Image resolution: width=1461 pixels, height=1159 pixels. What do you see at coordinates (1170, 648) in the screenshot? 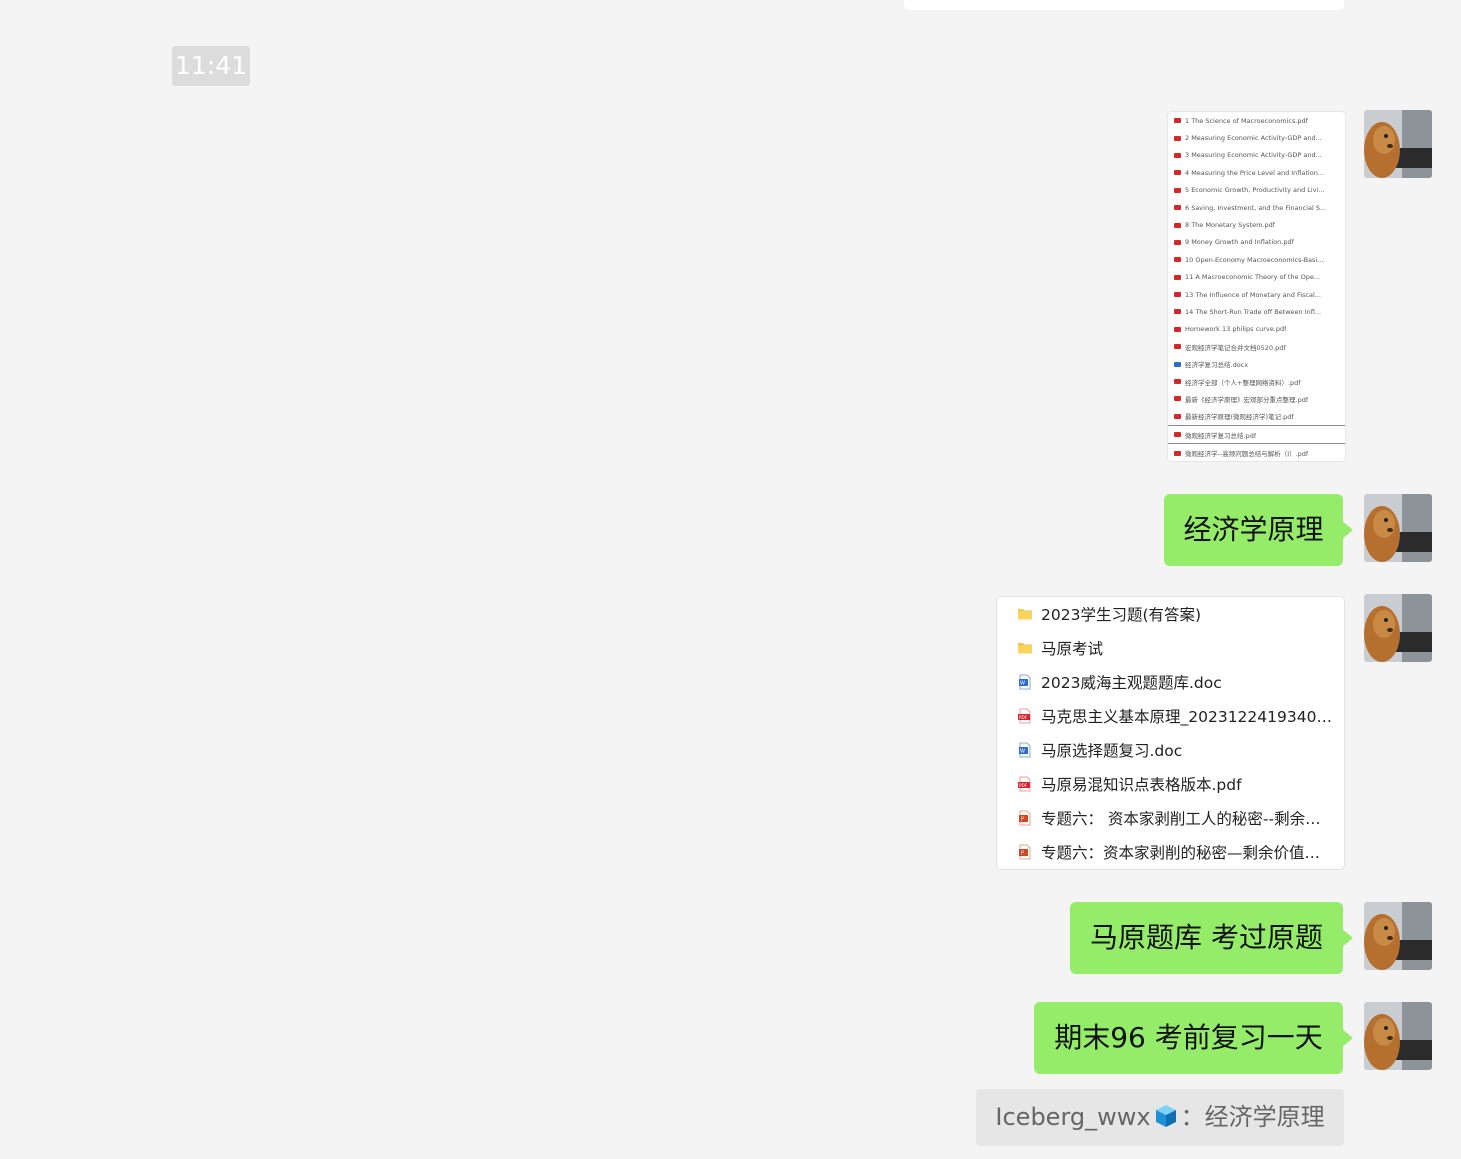
I see `list-item: 马原考试` at bounding box center [1170, 648].